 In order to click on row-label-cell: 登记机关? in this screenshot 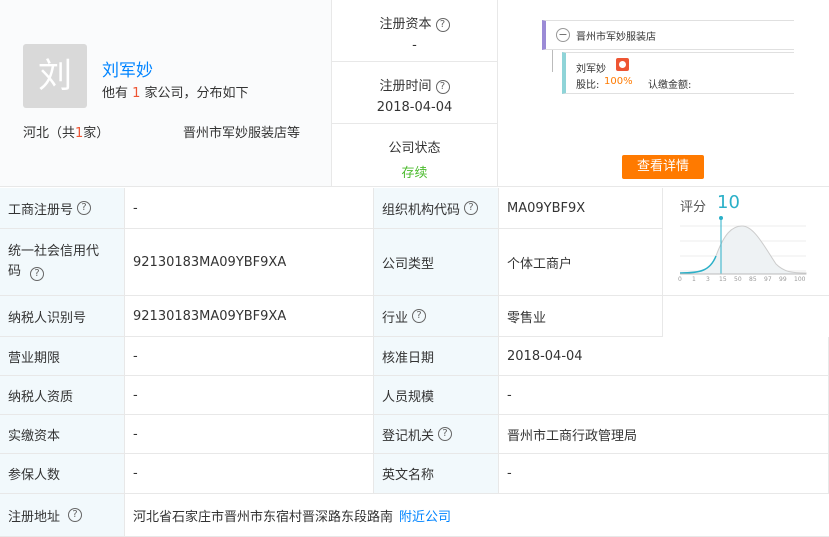, I will do `click(436, 434)`.